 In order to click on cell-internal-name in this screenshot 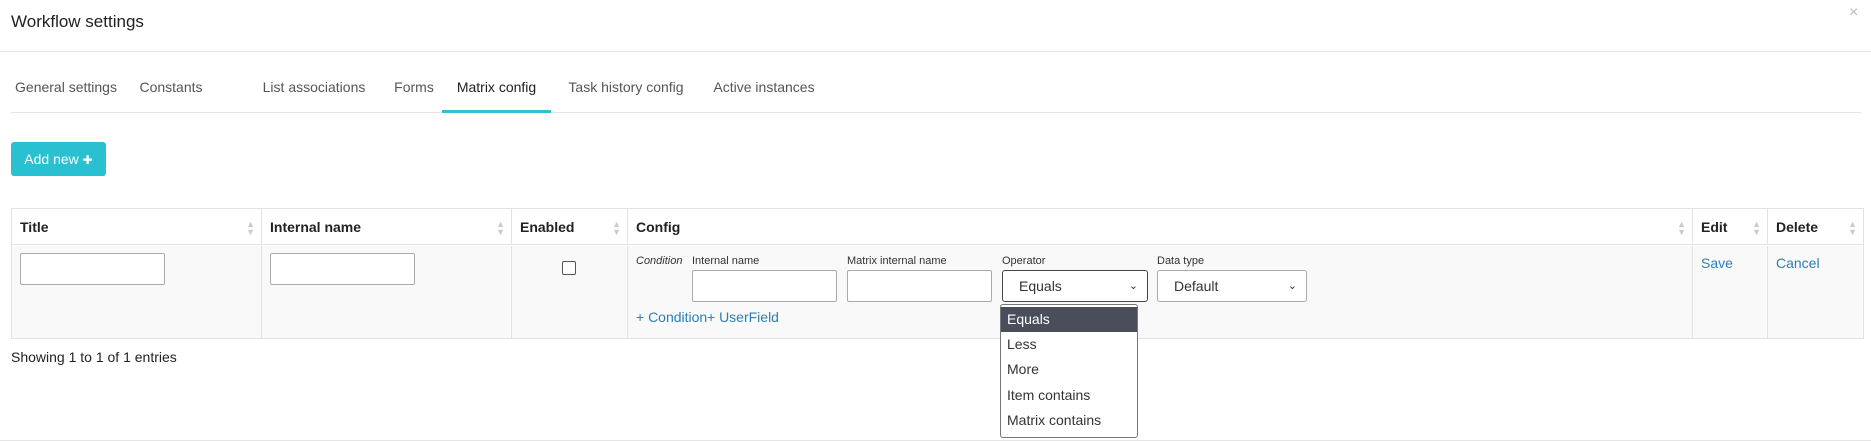, I will do `click(387, 292)`.